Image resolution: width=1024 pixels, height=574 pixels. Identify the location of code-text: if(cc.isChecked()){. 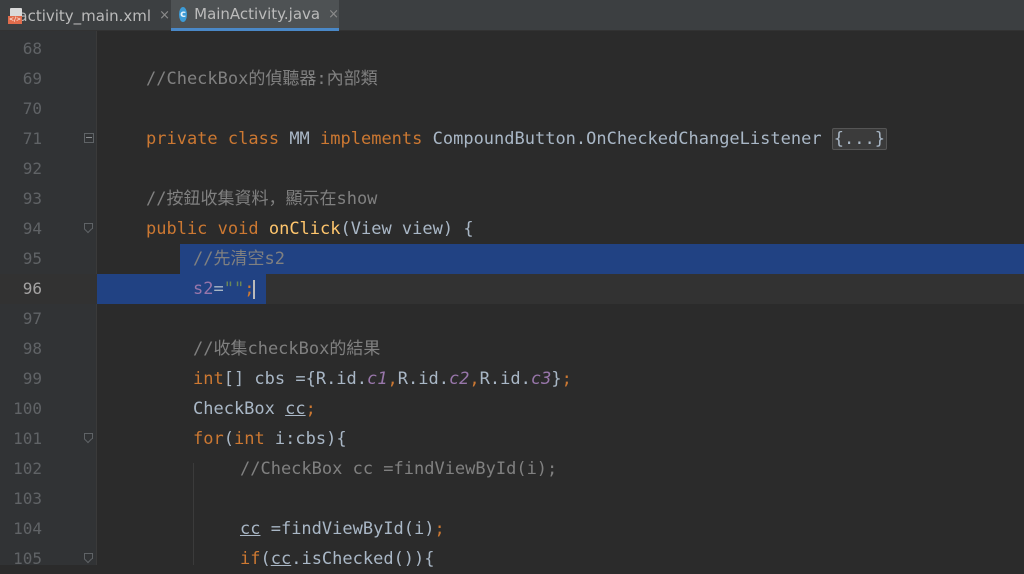
(337, 559).